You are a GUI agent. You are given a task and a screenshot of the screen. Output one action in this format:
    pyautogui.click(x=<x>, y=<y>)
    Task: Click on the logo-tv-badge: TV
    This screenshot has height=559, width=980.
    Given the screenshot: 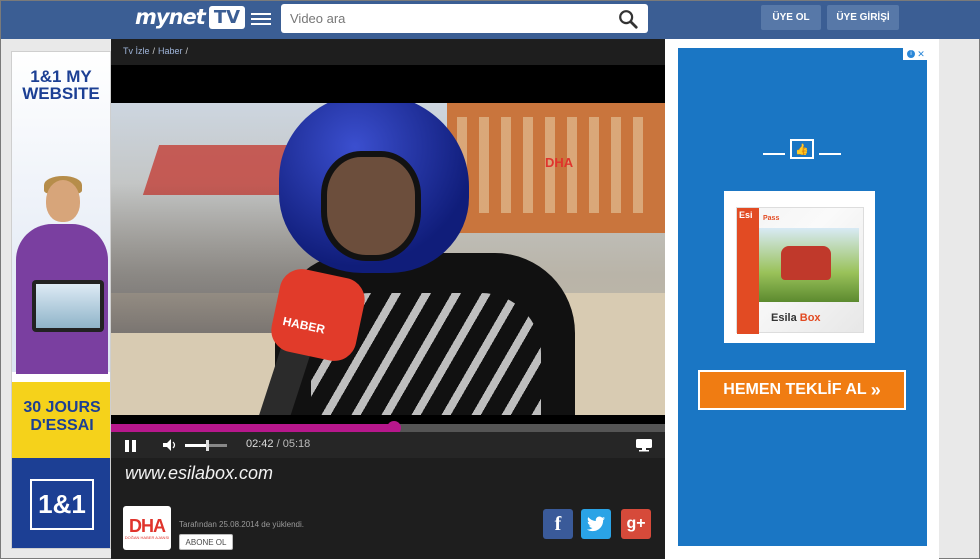 What is the action you would take?
    pyautogui.click(x=227, y=17)
    